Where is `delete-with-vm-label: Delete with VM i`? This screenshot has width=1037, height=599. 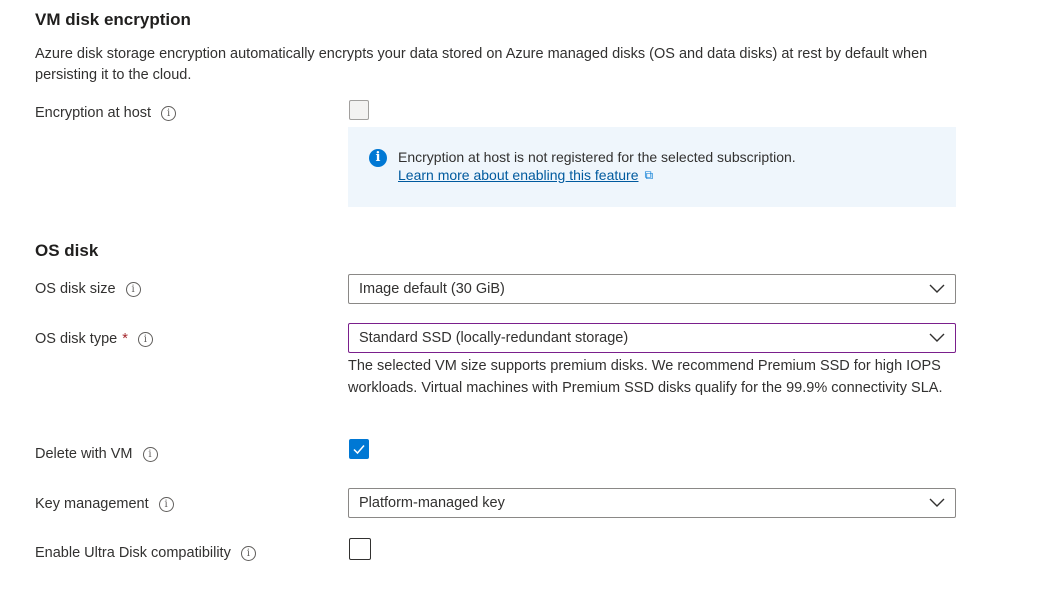
delete-with-vm-label: Delete with VM i is located at coordinates (96, 454).